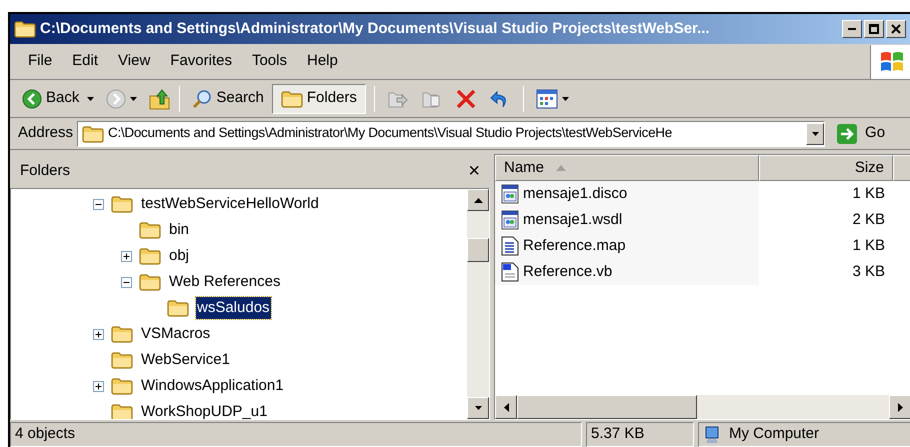  I want to click on menu-item: File, so click(40, 61).